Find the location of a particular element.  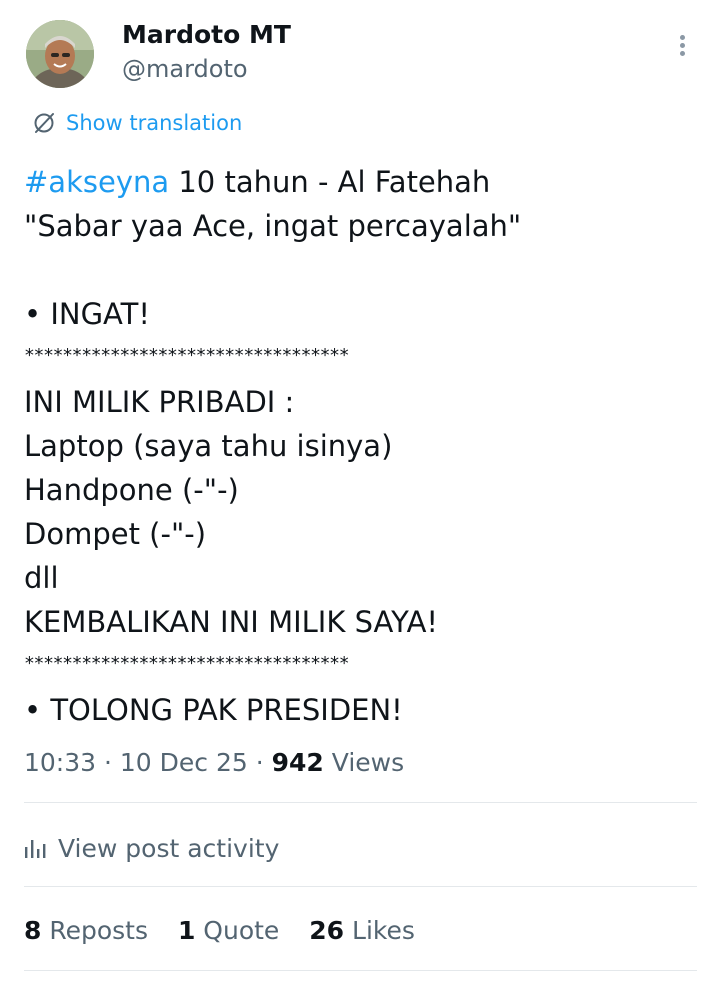

post-line-text: 10 tahun - Al Fatehah is located at coordinates (330, 182).